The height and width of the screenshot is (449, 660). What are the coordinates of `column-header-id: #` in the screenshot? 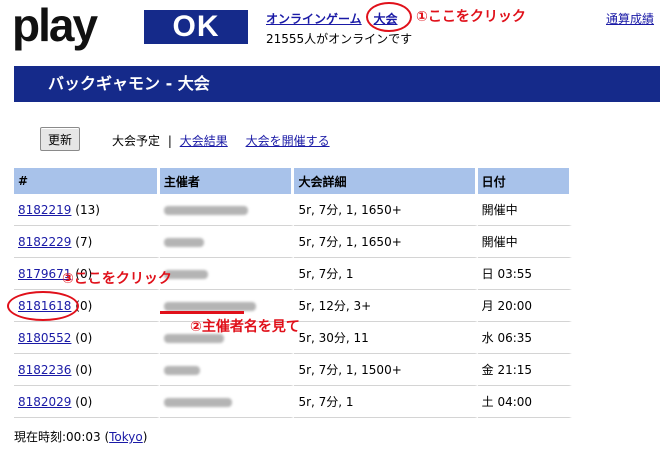 It's located at (87, 181).